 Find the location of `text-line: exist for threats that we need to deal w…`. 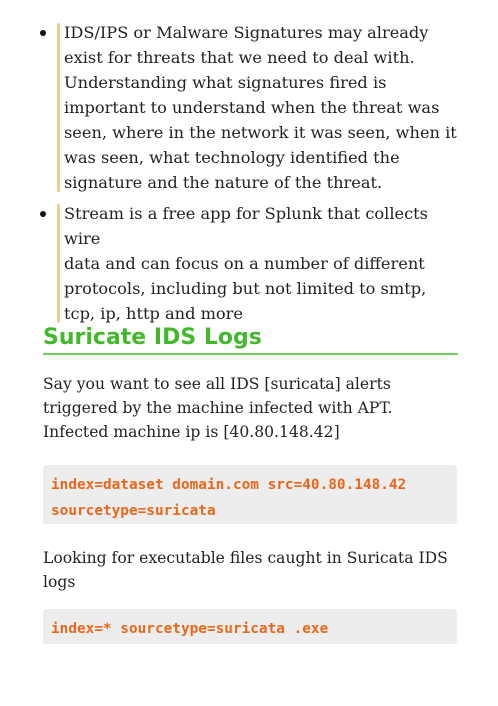

text-line: exist for threats that we need to deal w… is located at coordinates (239, 57).